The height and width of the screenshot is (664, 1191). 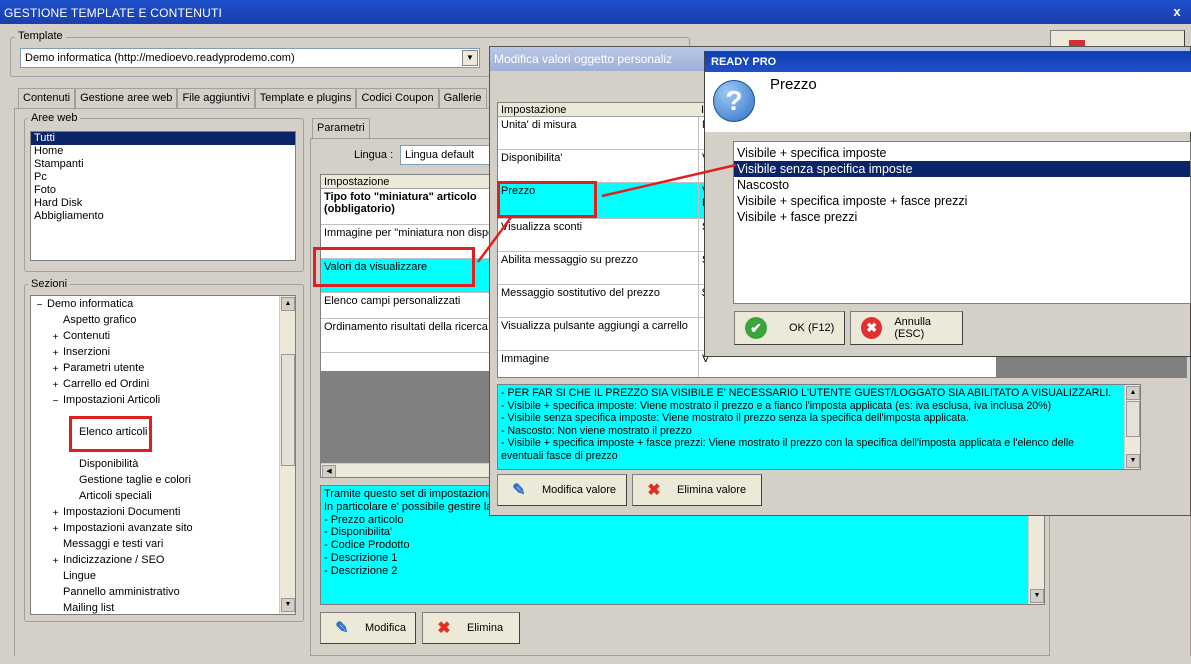 What do you see at coordinates (606, 213) in the screenshot?
I see `annotation-arrows` at bounding box center [606, 213].